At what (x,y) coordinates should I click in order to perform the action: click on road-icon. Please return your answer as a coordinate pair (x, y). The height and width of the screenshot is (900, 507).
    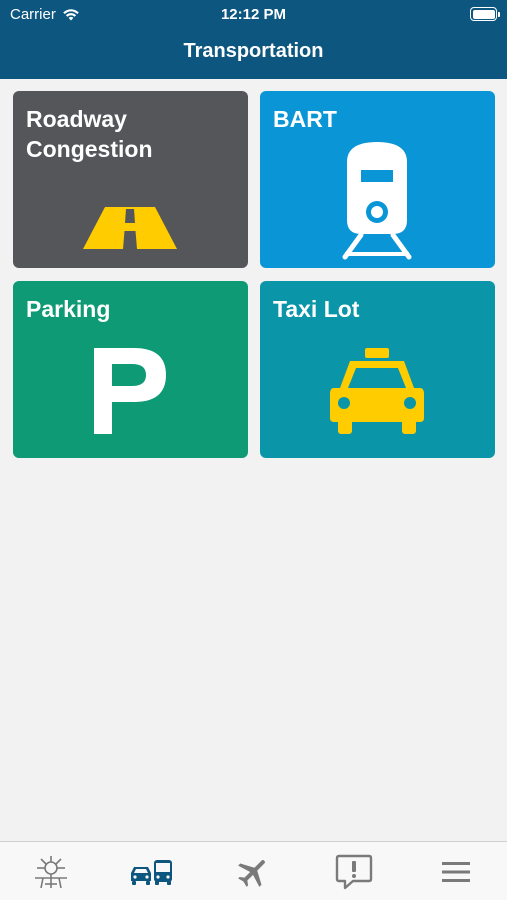
    Looking at the image, I should click on (130, 228).